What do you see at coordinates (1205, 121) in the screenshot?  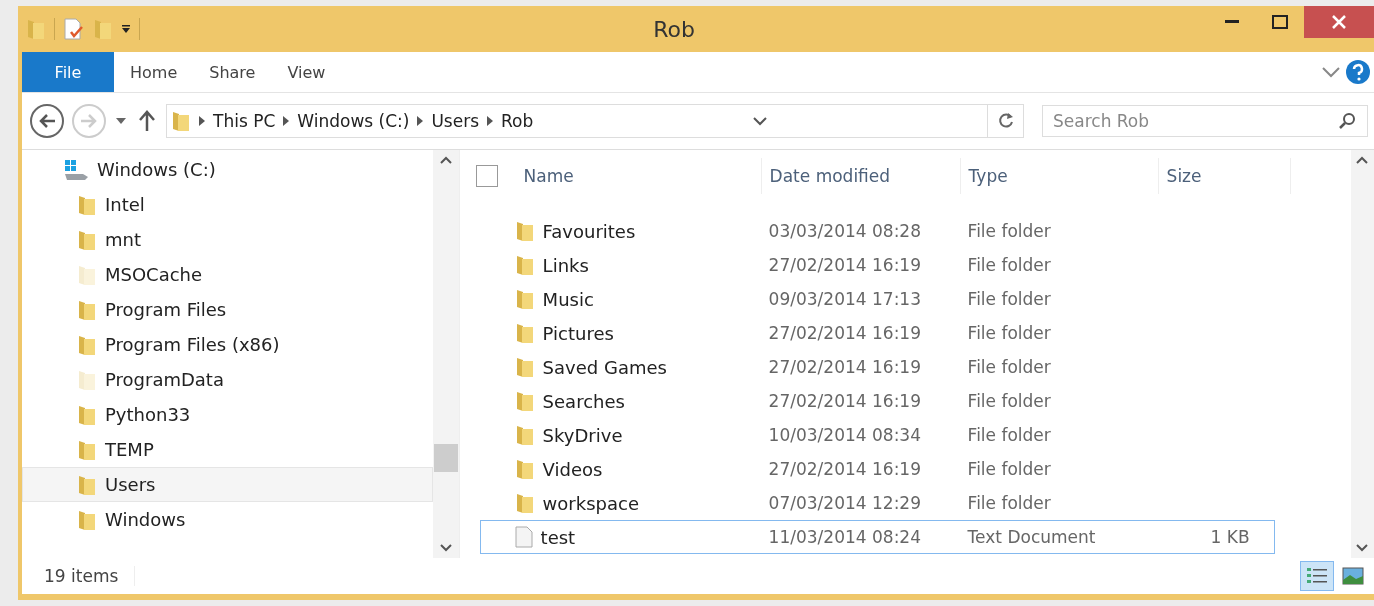 I see `search-field: Search Rob` at bounding box center [1205, 121].